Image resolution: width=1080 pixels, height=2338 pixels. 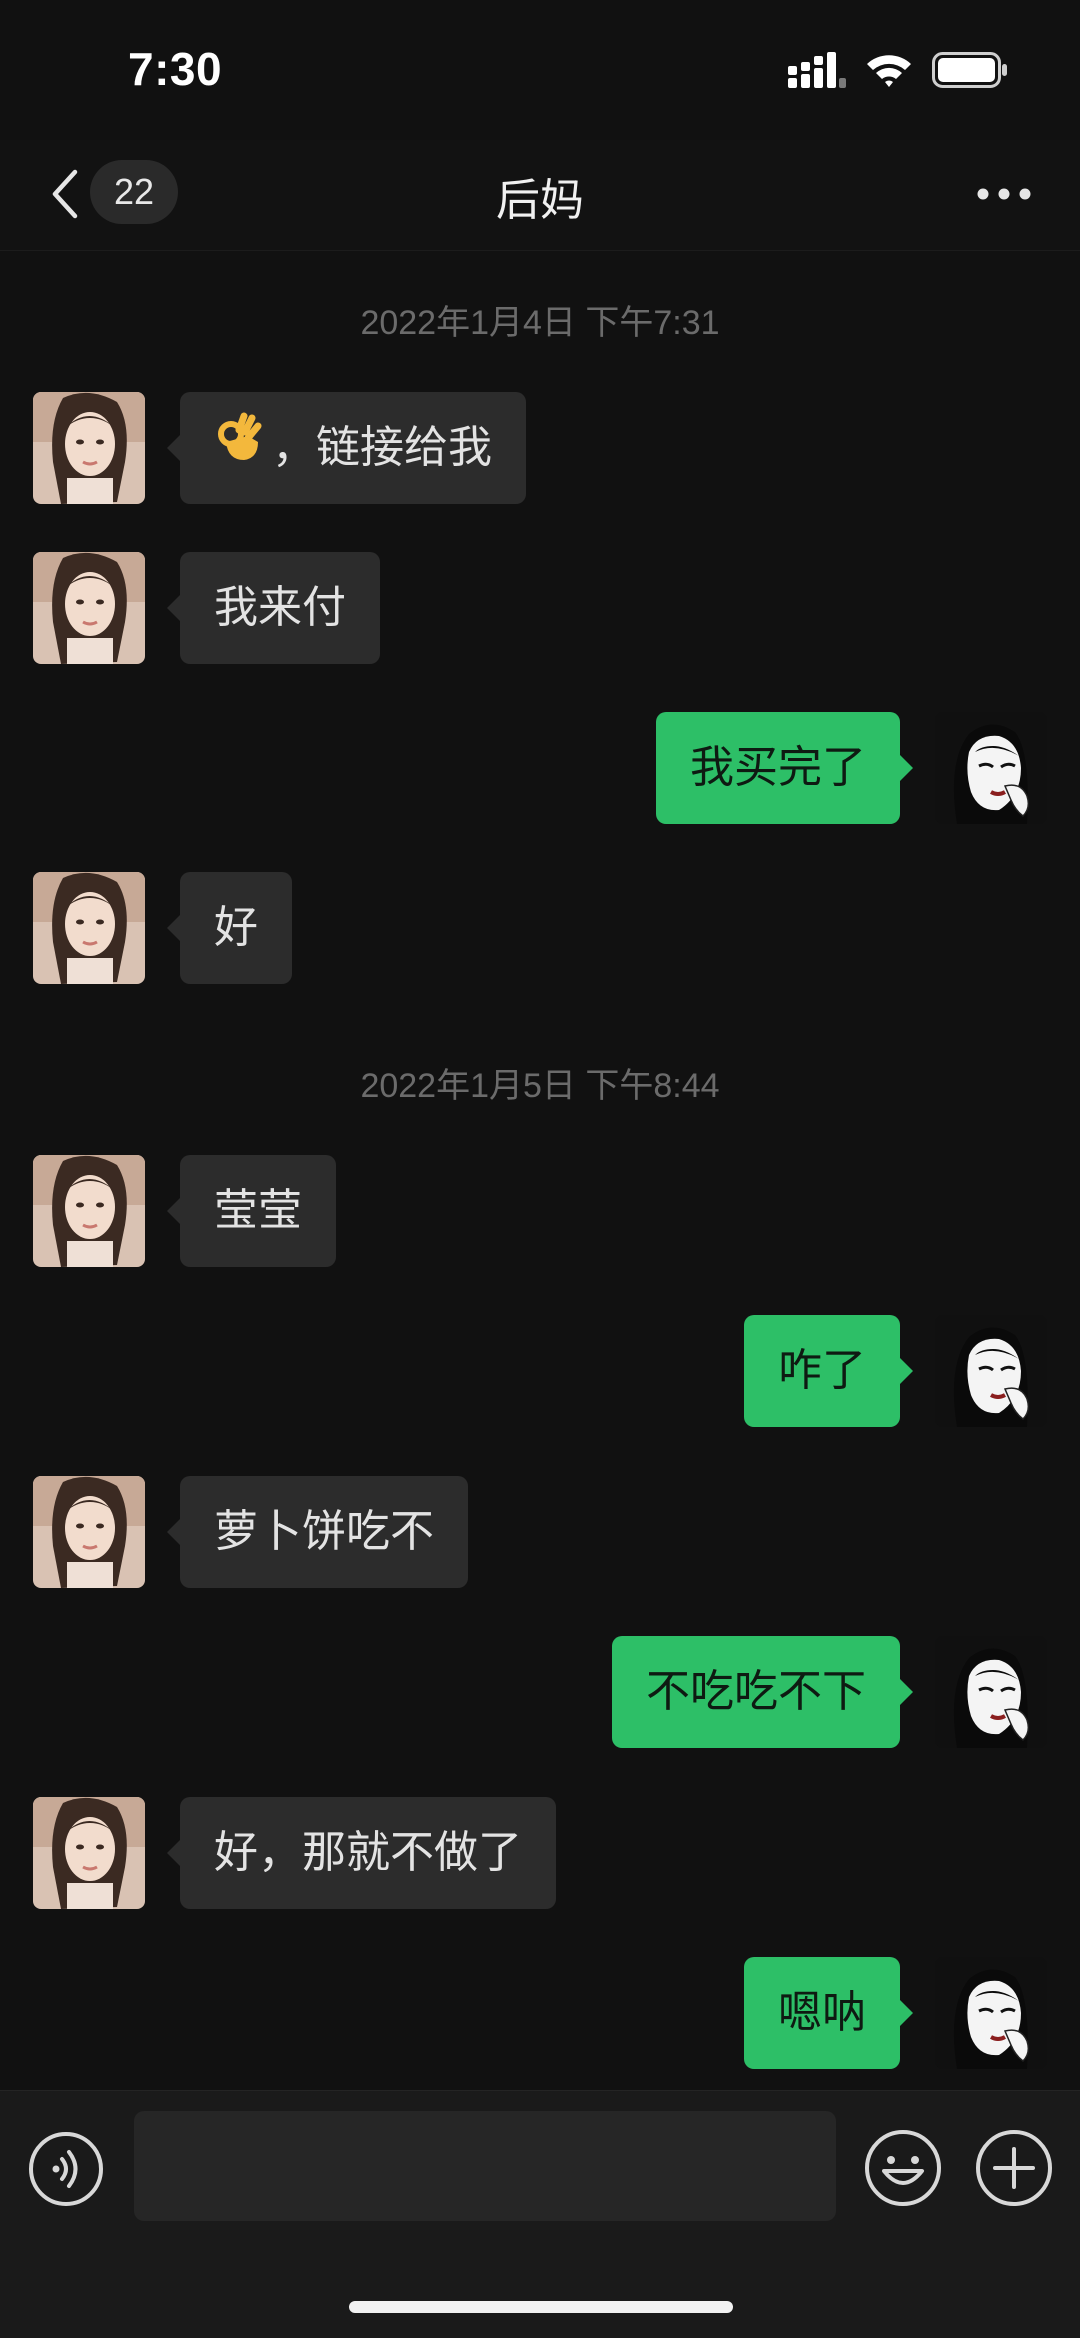 I want to click on message-bubble: 我买完了, so click(x=784, y=768).